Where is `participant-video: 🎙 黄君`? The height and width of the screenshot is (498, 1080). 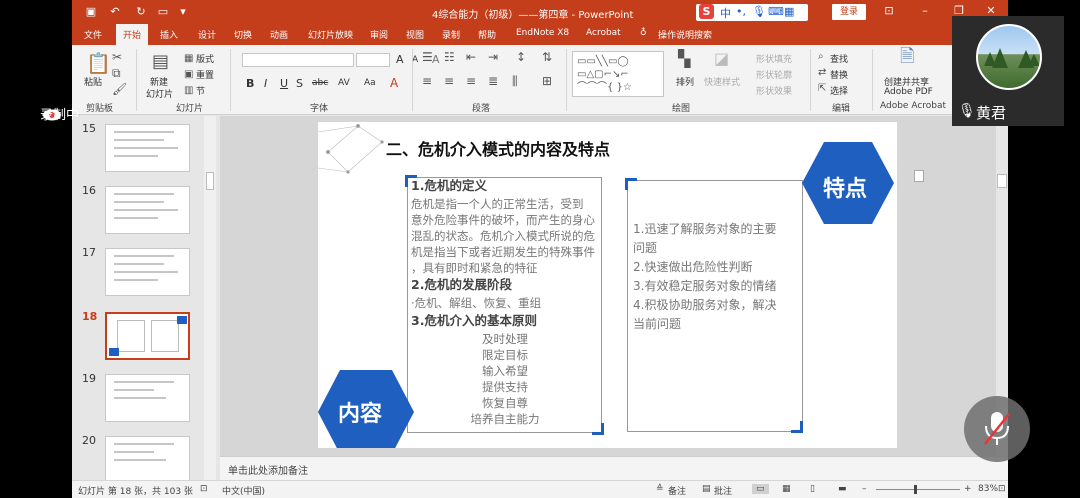
participant-video: 🎙 黄君 is located at coordinates (1008, 71).